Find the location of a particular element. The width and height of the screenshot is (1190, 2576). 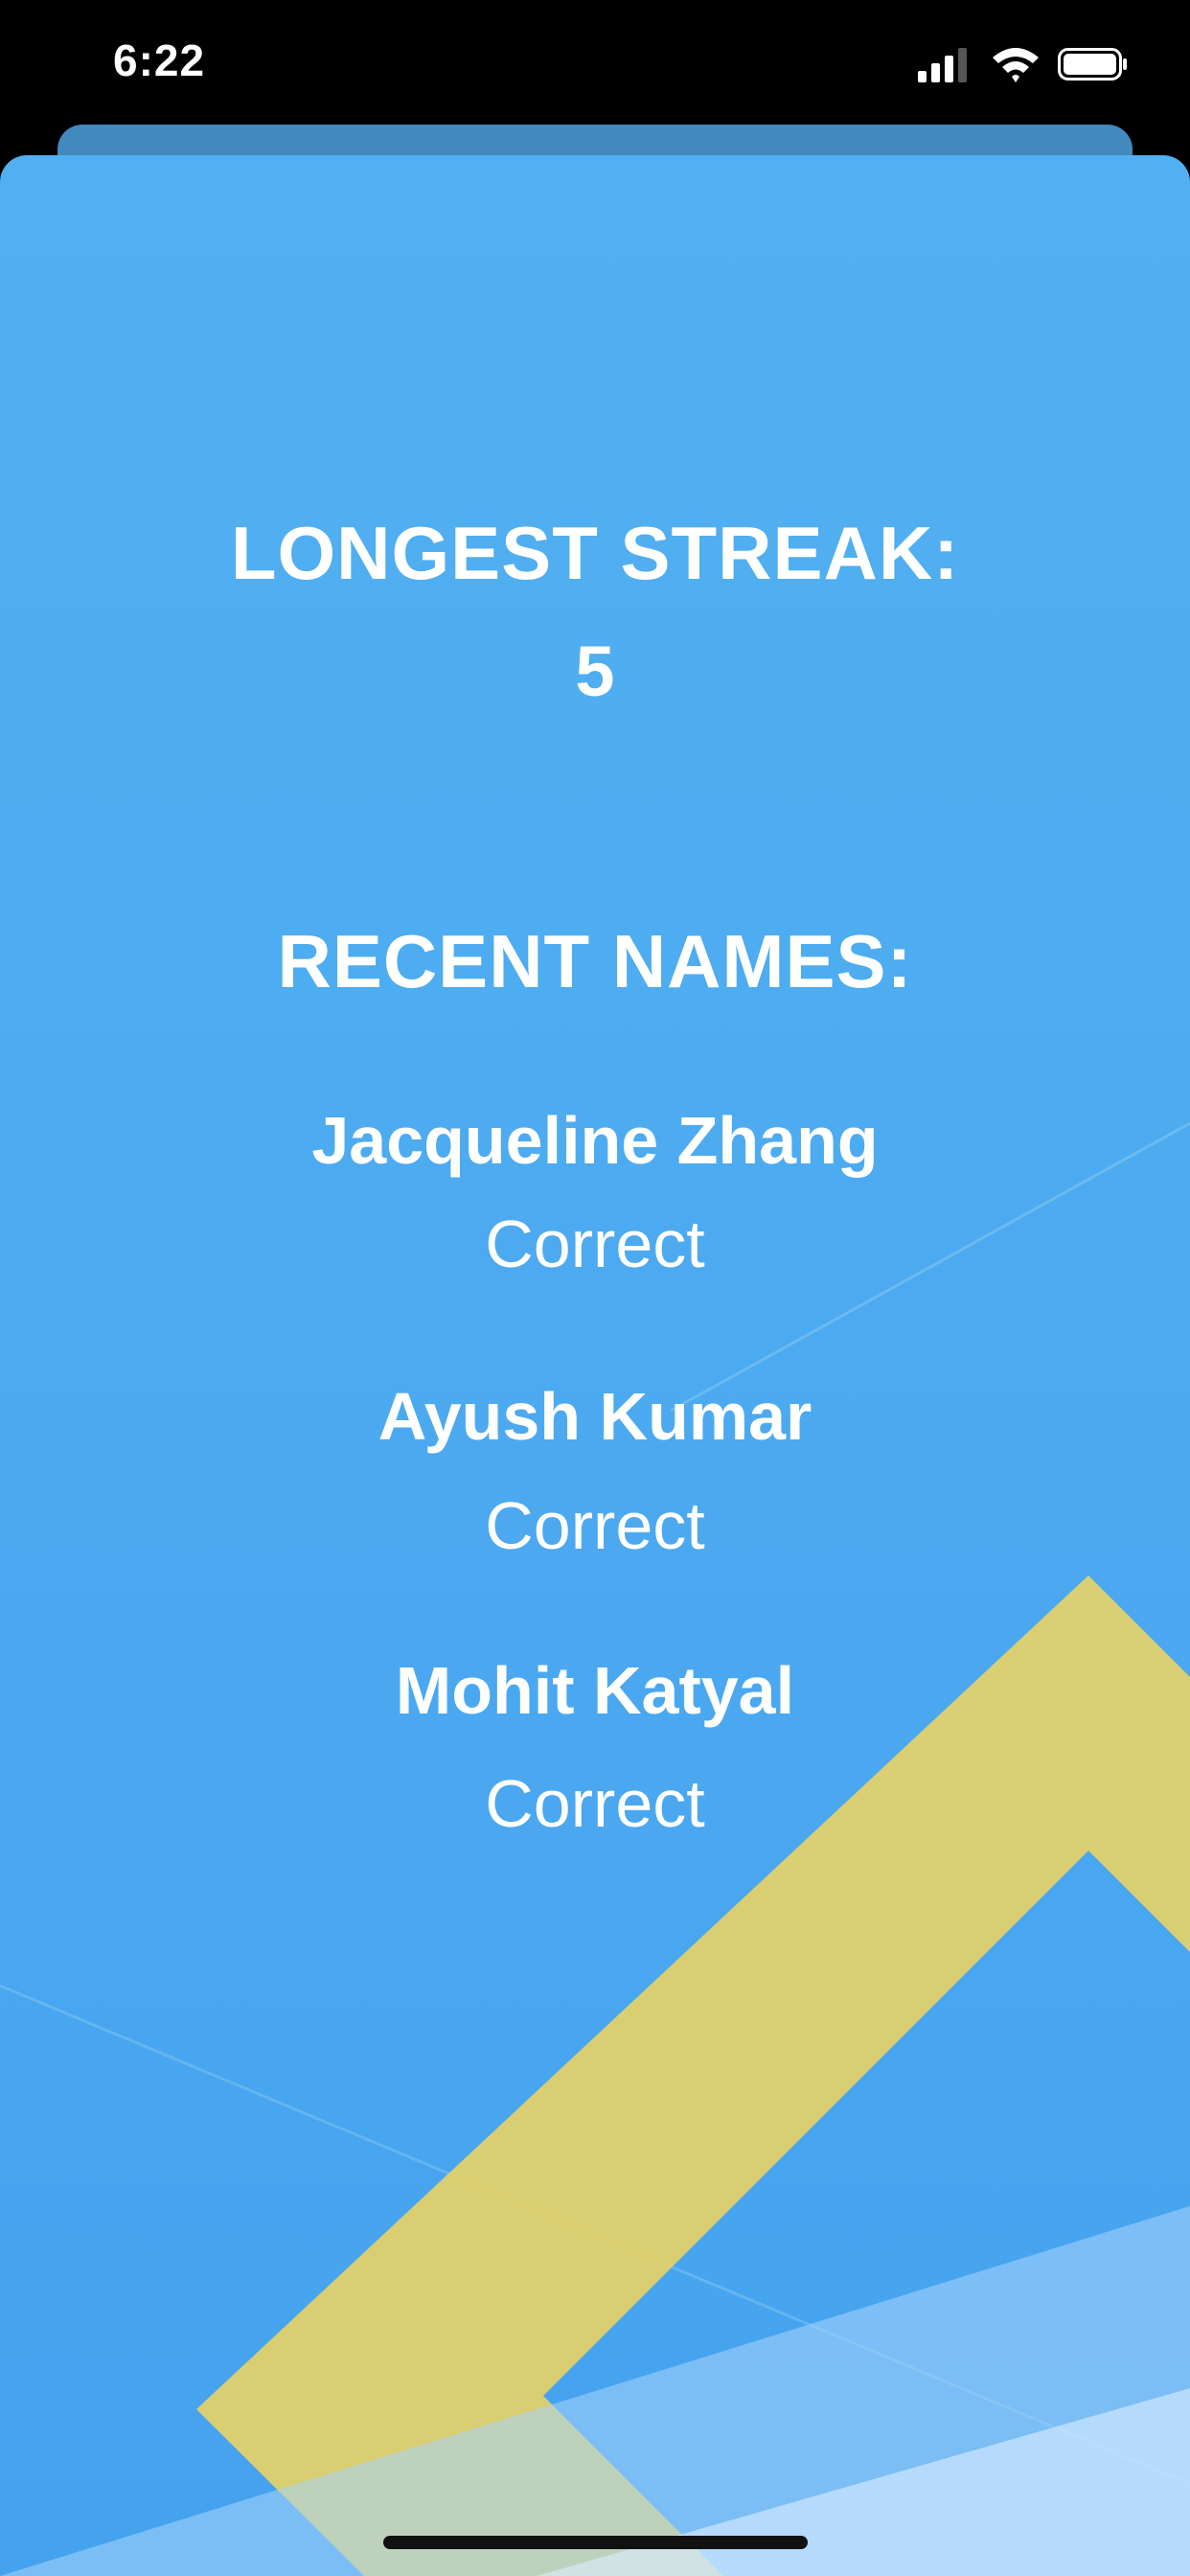

status-bar: 6:22 is located at coordinates (595, 63).